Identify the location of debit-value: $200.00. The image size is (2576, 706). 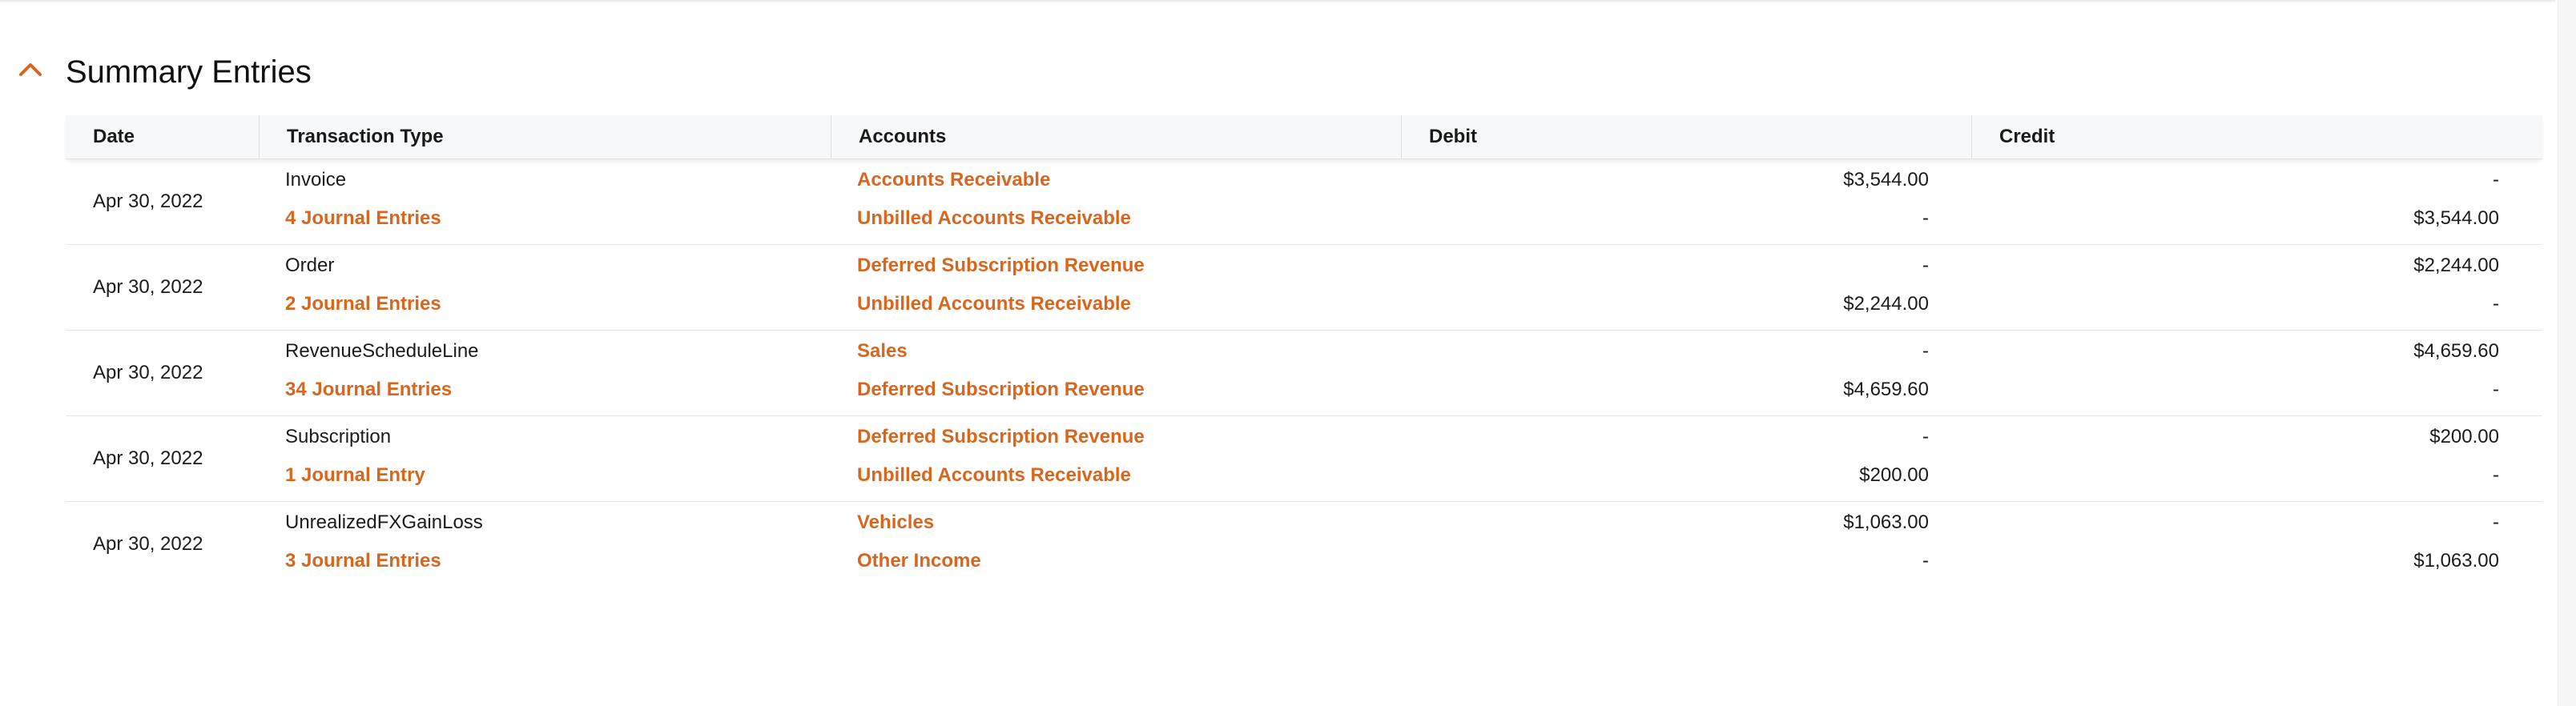
(1894, 475).